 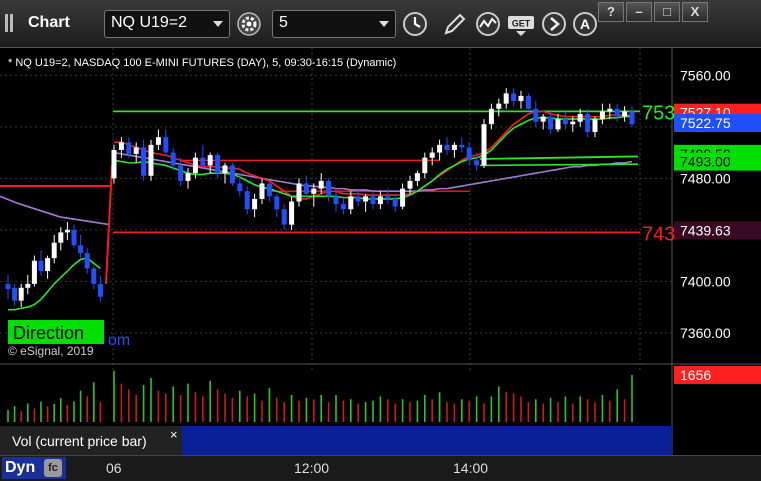 What do you see at coordinates (658, 234) in the screenshot?
I see `red-level-text: 743` at bounding box center [658, 234].